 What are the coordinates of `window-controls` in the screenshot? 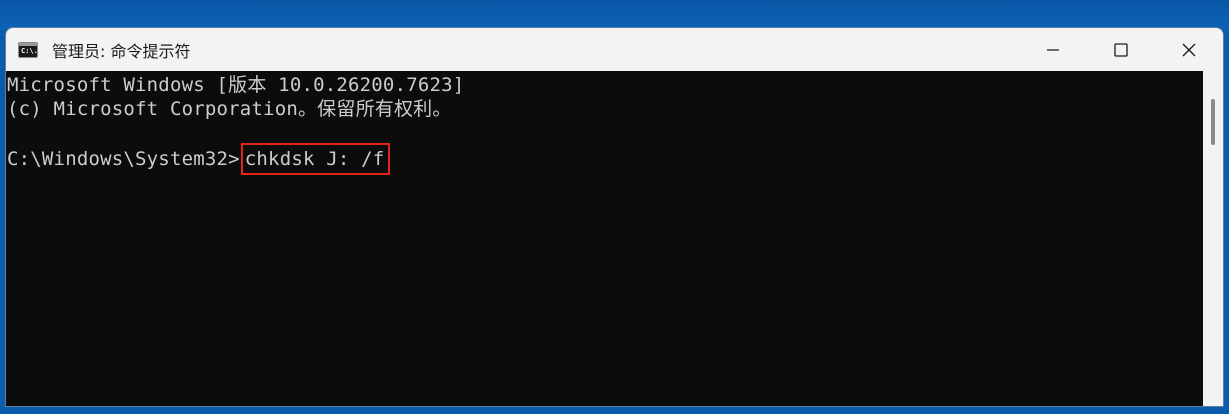 It's located at (1121, 49).